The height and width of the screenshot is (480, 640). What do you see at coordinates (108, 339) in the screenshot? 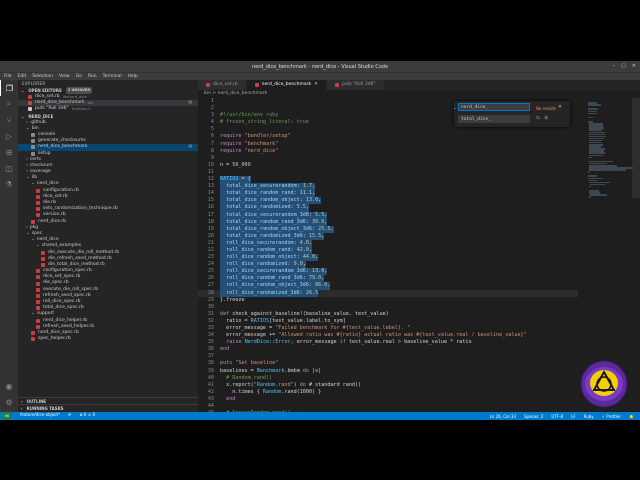
I see `tree-file: spec_helper.rb` at bounding box center [108, 339].